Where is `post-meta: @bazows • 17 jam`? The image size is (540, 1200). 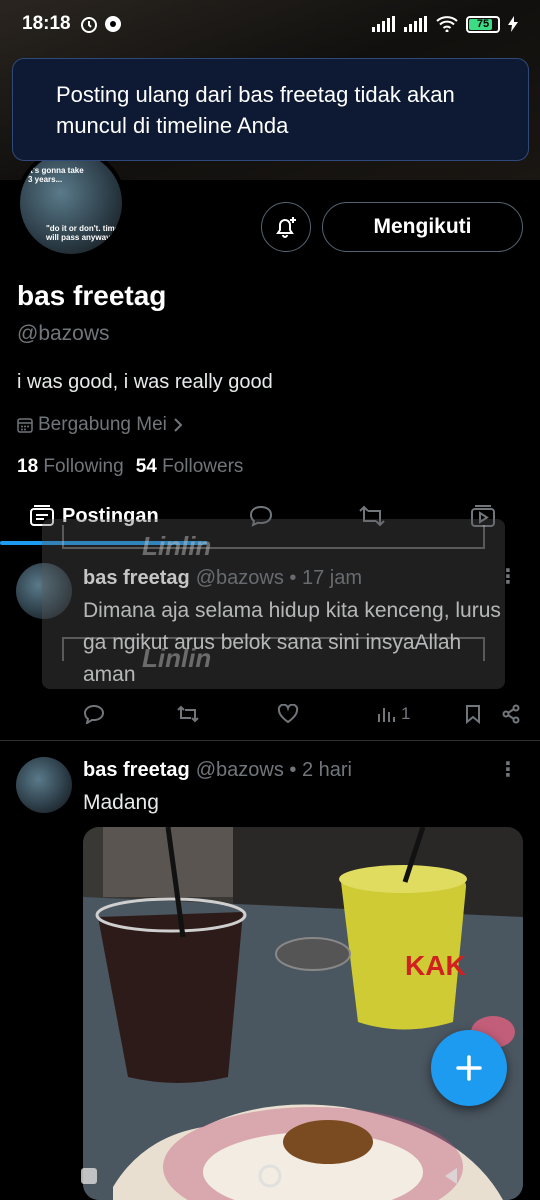
post-meta: @bazows • 17 jam is located at coordinates (278, 578).